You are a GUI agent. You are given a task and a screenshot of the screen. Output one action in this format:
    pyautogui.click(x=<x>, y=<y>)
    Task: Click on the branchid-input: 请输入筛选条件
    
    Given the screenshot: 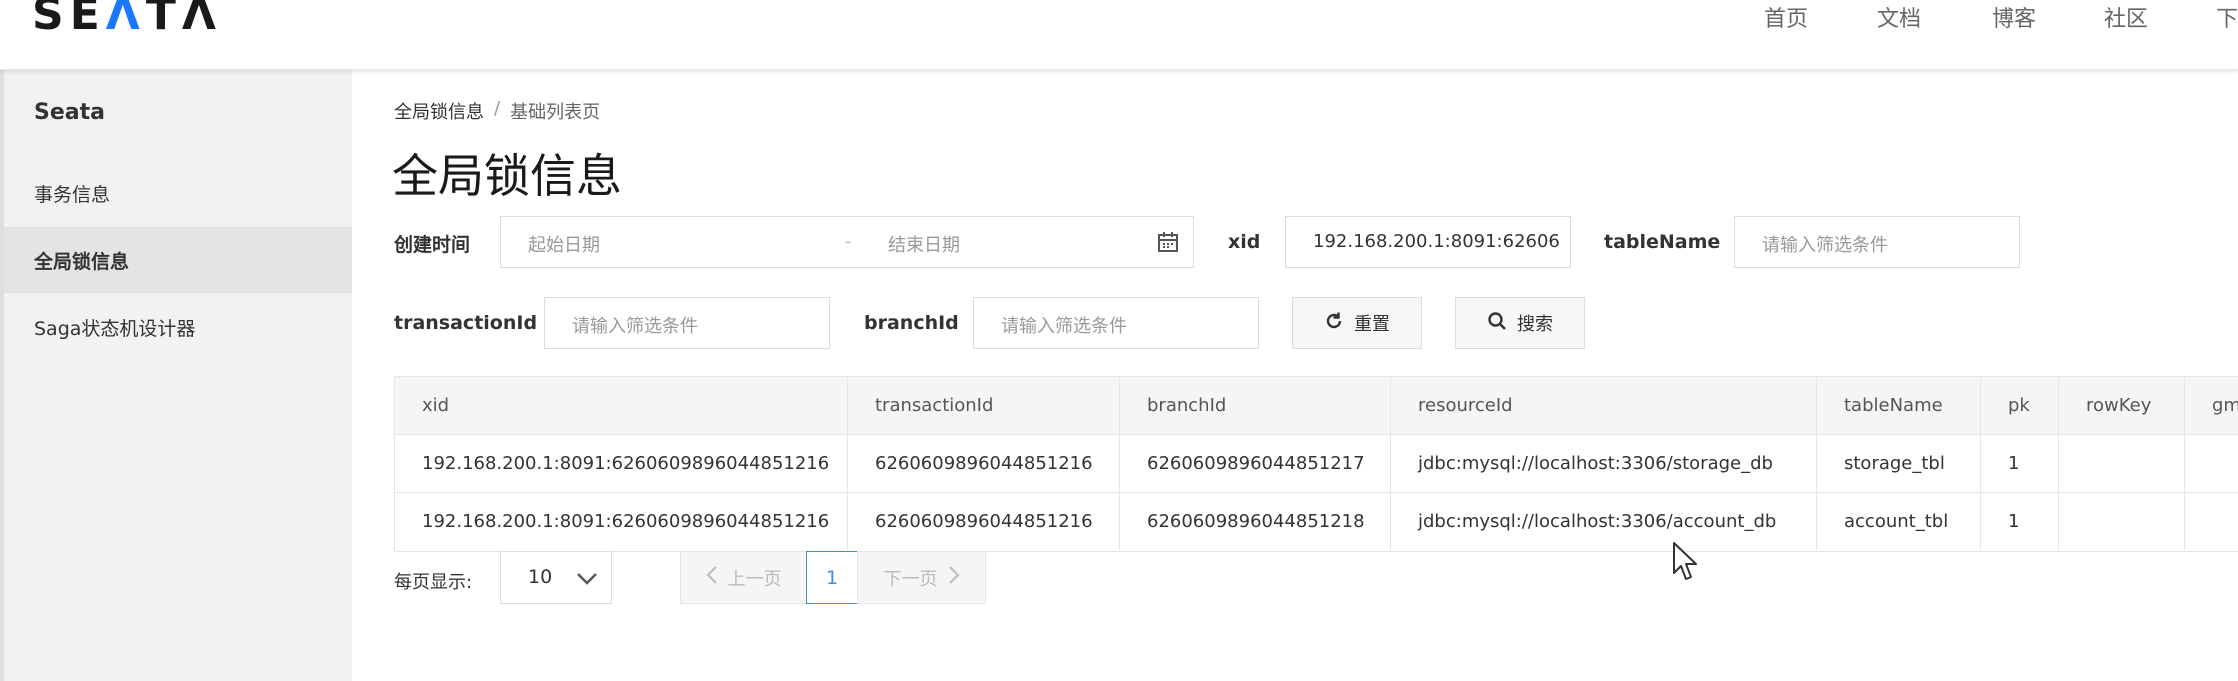 What is the action you would take?
    pyautogui.click(x=1116, y=323)
    